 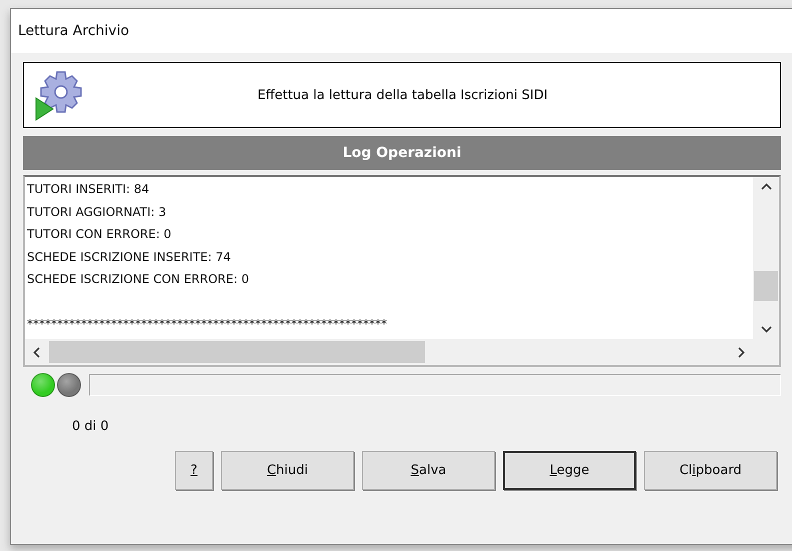 What do you see at coordinates (194, 470) in the screenshot?
I see `dialog-button: ?` at bounding box center [194, 470].